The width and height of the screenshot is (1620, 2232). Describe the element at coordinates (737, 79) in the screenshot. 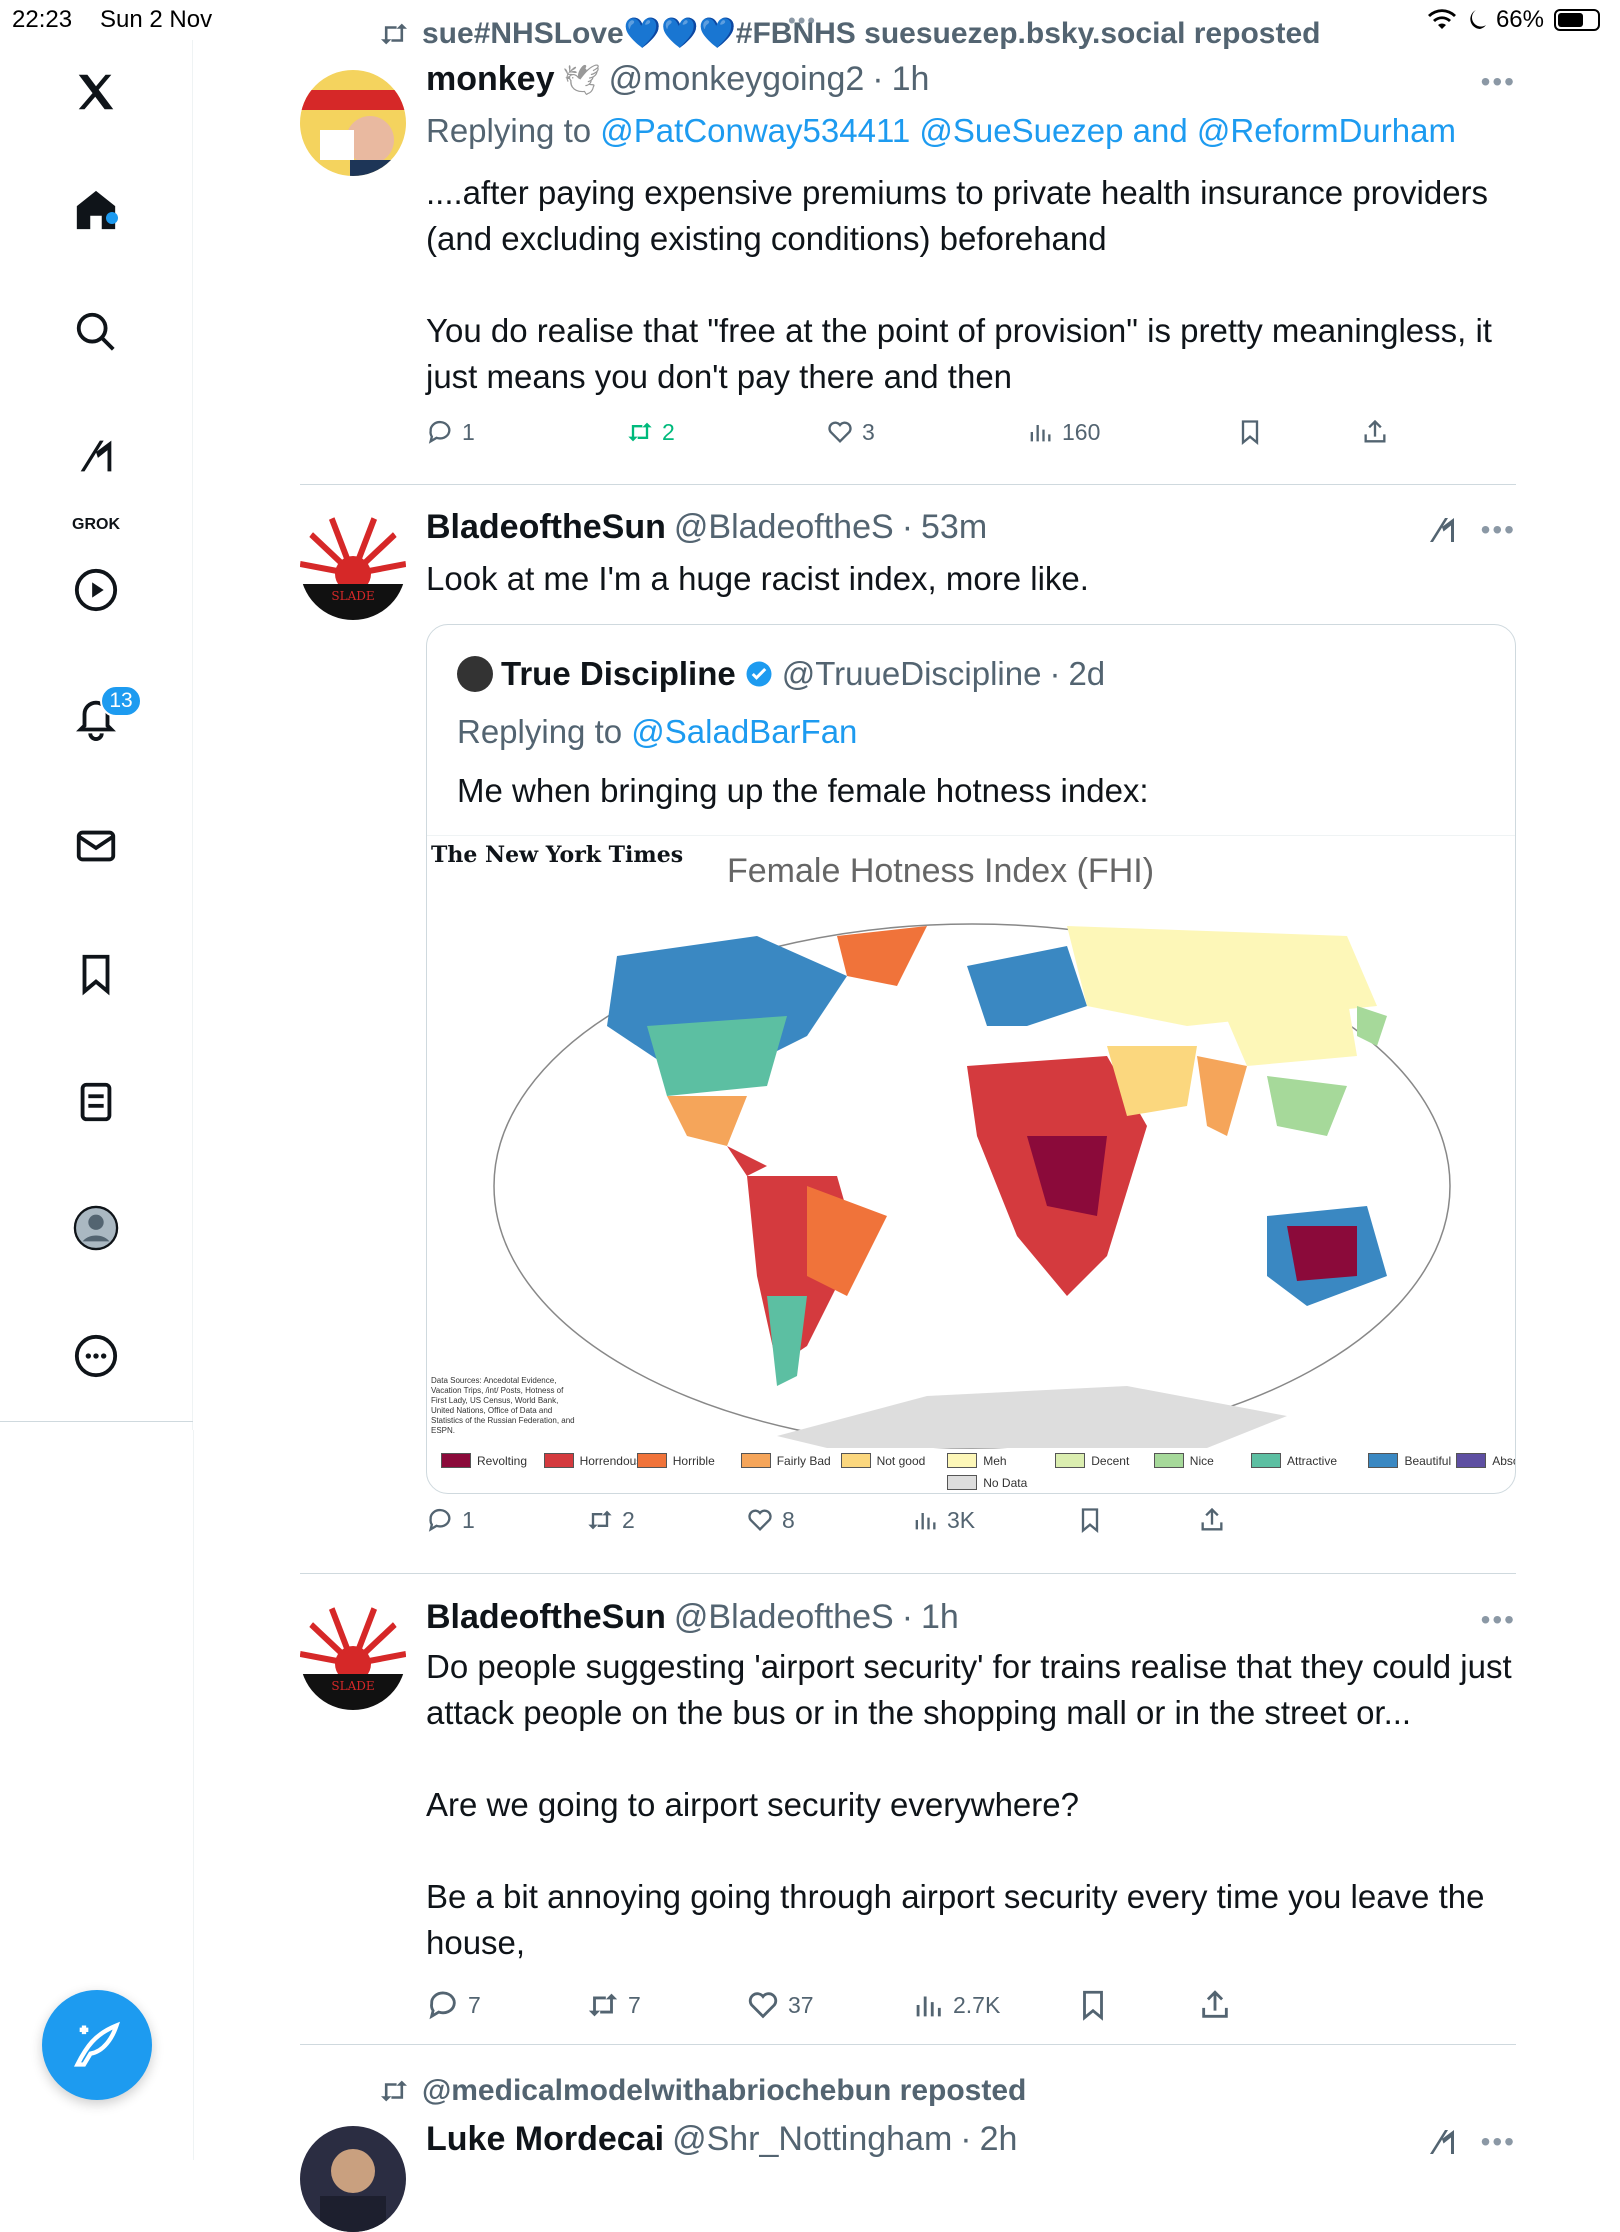

I see `user-handle: @monkeygoing2` at that location.